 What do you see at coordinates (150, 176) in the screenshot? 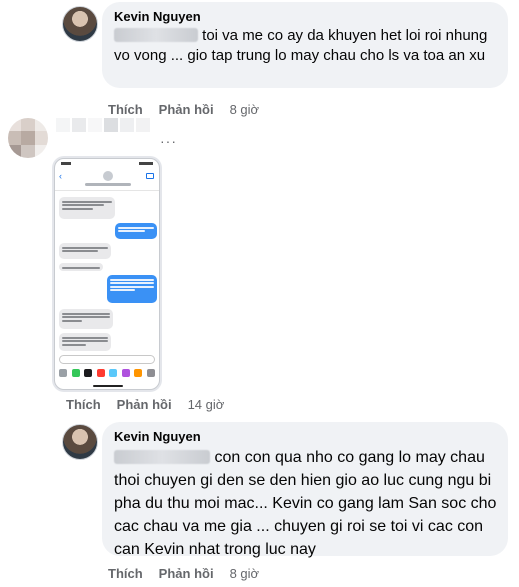
I see `video-call-icon` at bounding box center [150, 176].